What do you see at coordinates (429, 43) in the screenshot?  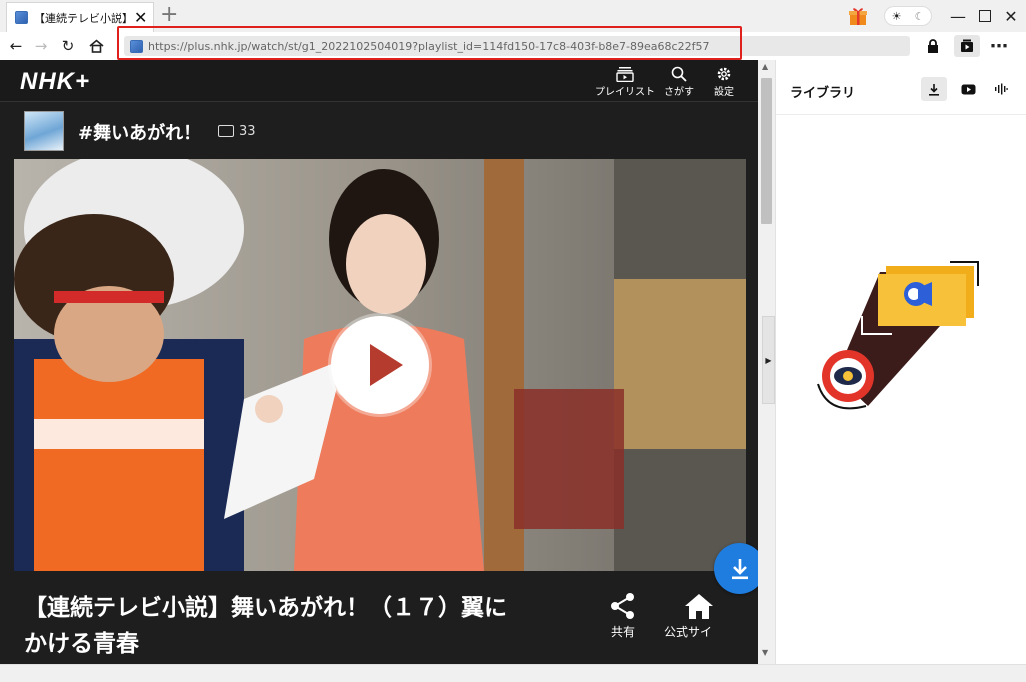 I see `url-highlight-box` at bounding box center [429, 43].